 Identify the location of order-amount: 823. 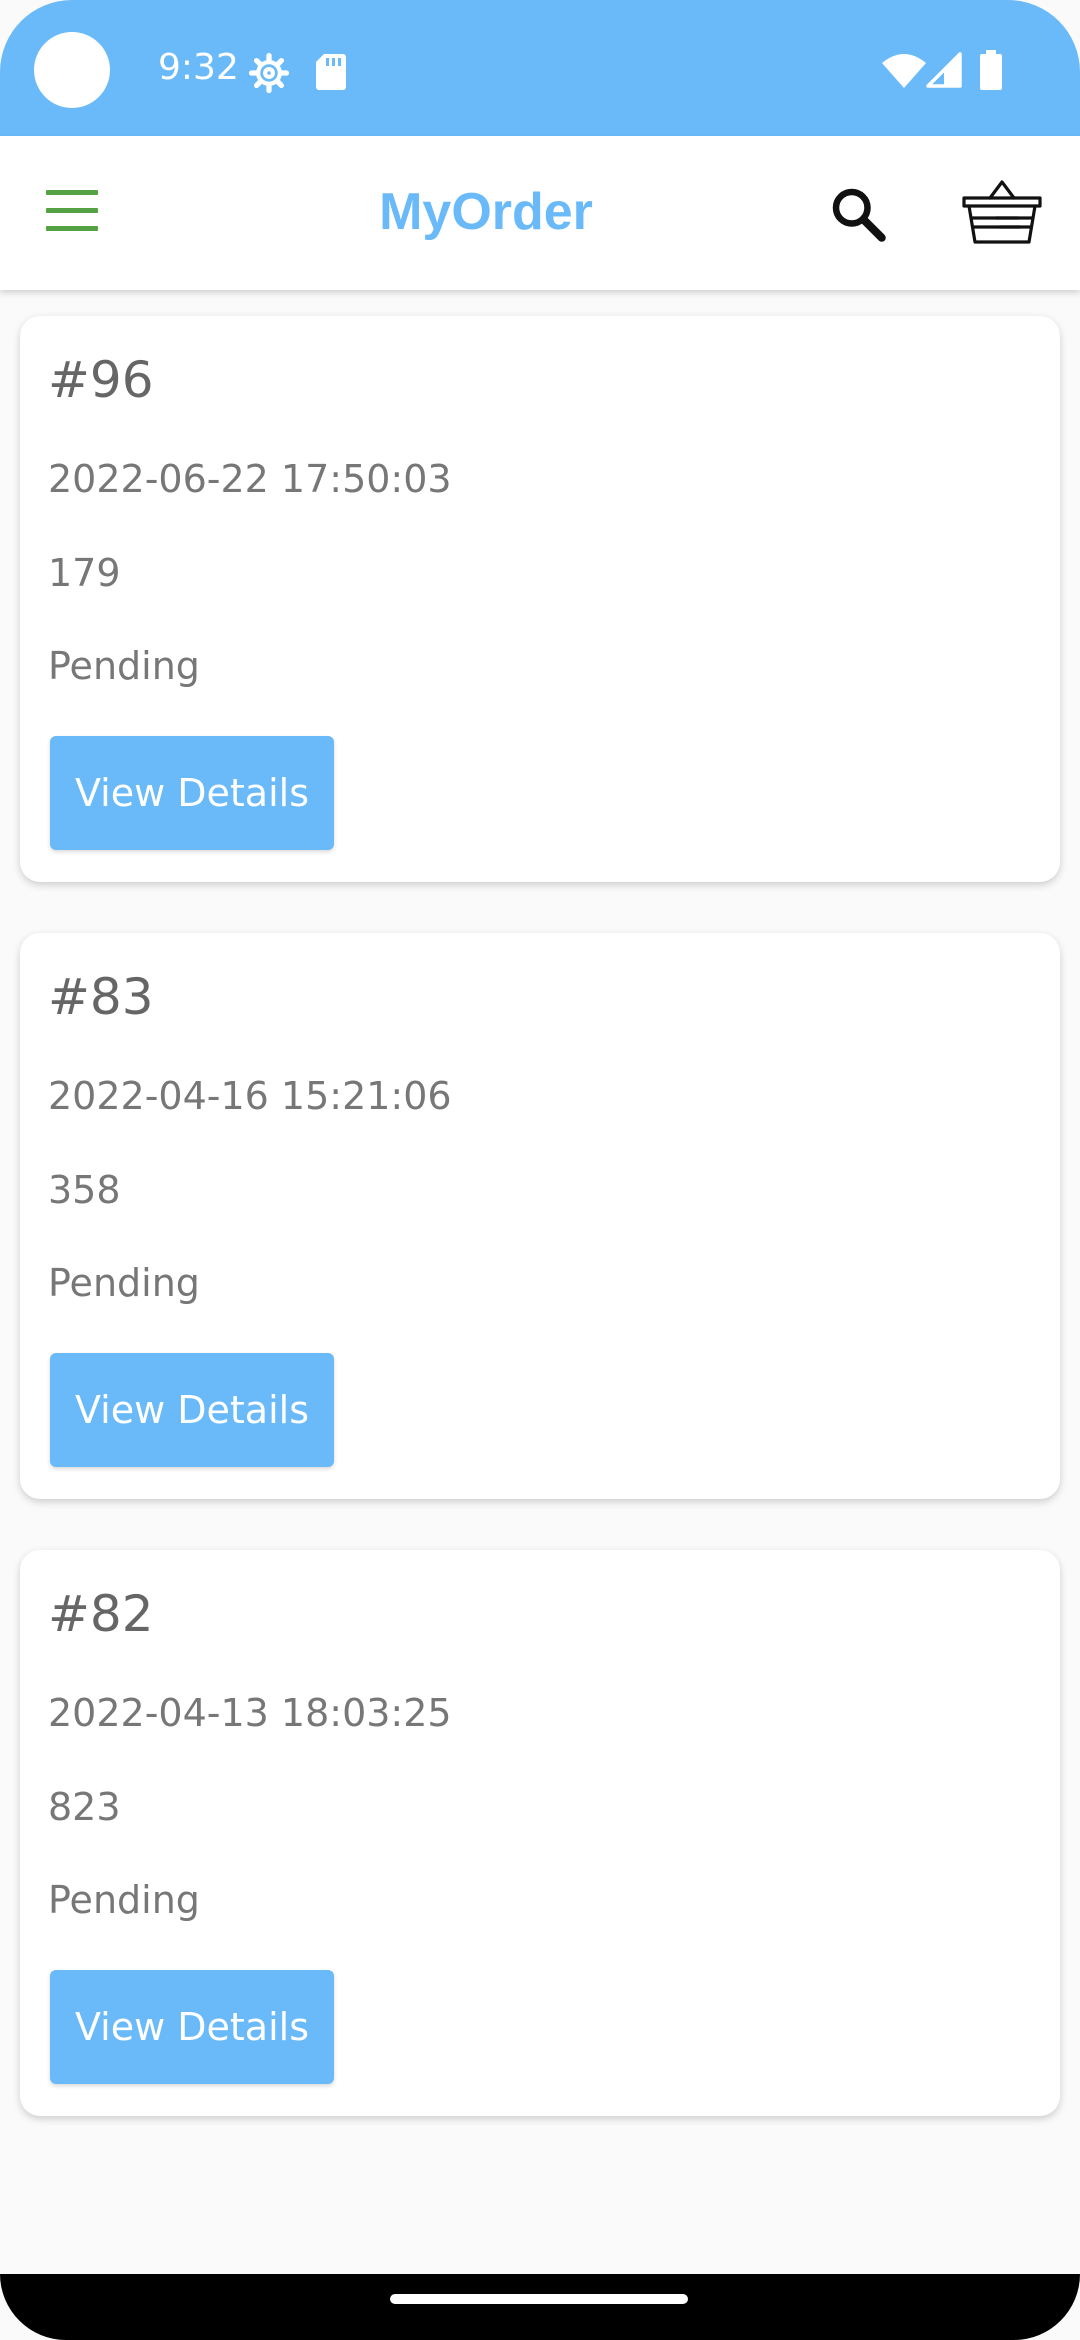
(84, 1807).